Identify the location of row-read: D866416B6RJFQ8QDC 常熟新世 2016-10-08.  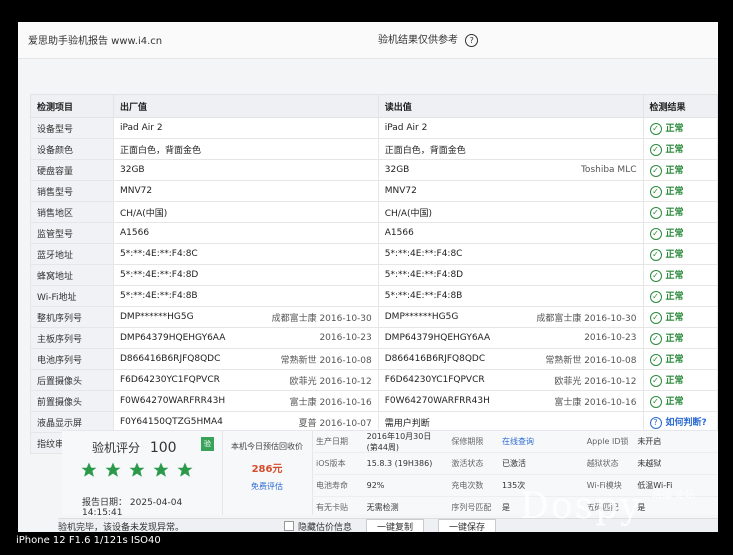
(510, 359).